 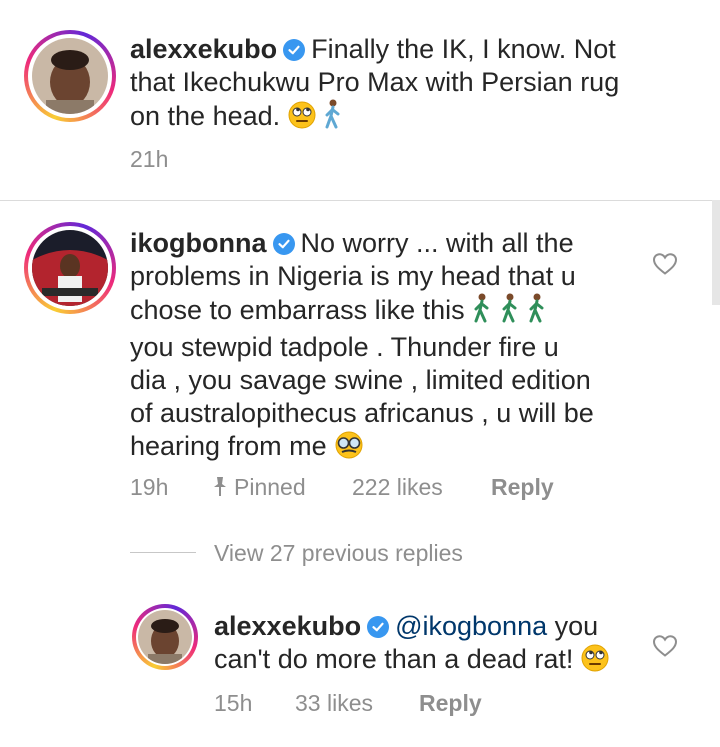 What do you see at coordinates (353, 276) in the screenshot?
I see `comment-text-line: problems in Nigeria is my head that u` at bounding box center [353, 276].